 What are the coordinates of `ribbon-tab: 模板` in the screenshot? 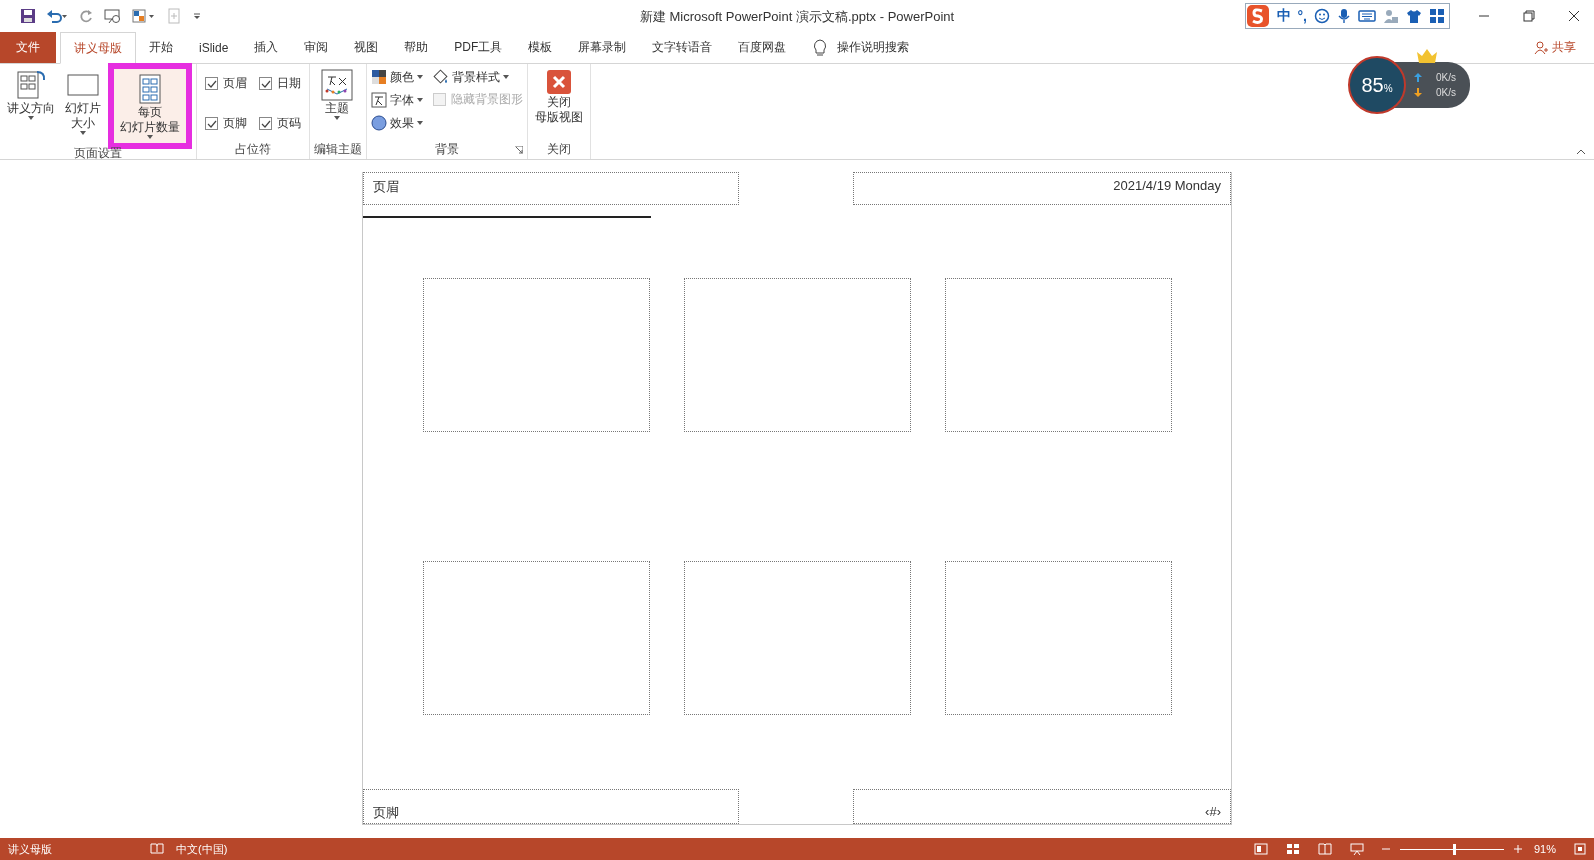 It's located at (540, 47).